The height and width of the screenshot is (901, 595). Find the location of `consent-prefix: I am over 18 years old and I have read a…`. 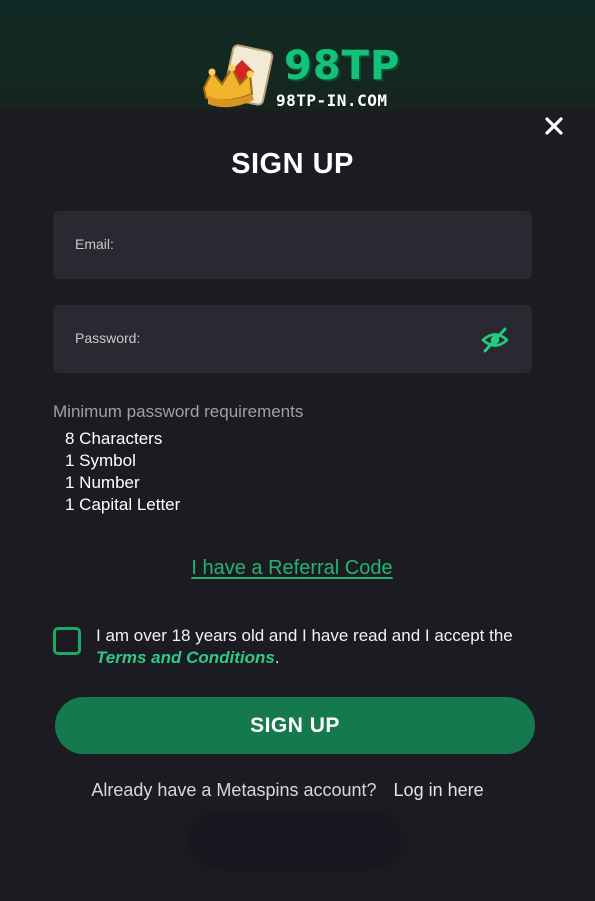

consent-prefix: I am over 18 years old and I have read a… is located at coordinates (304, 635).